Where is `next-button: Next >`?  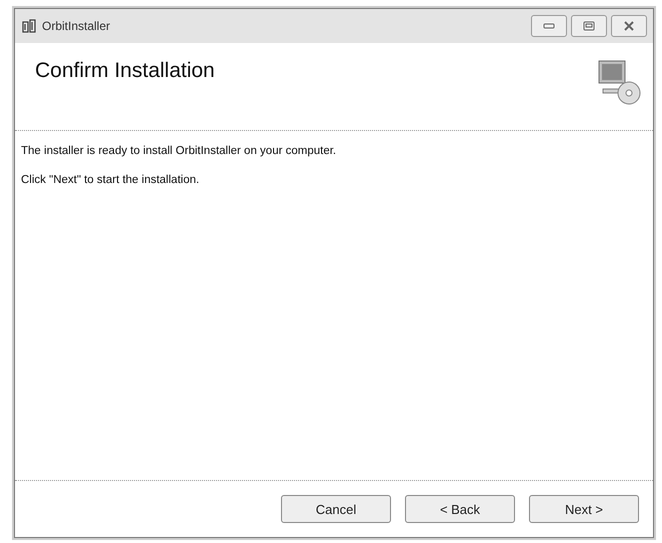 next-button: Next > is located at coordinates (584, 509).